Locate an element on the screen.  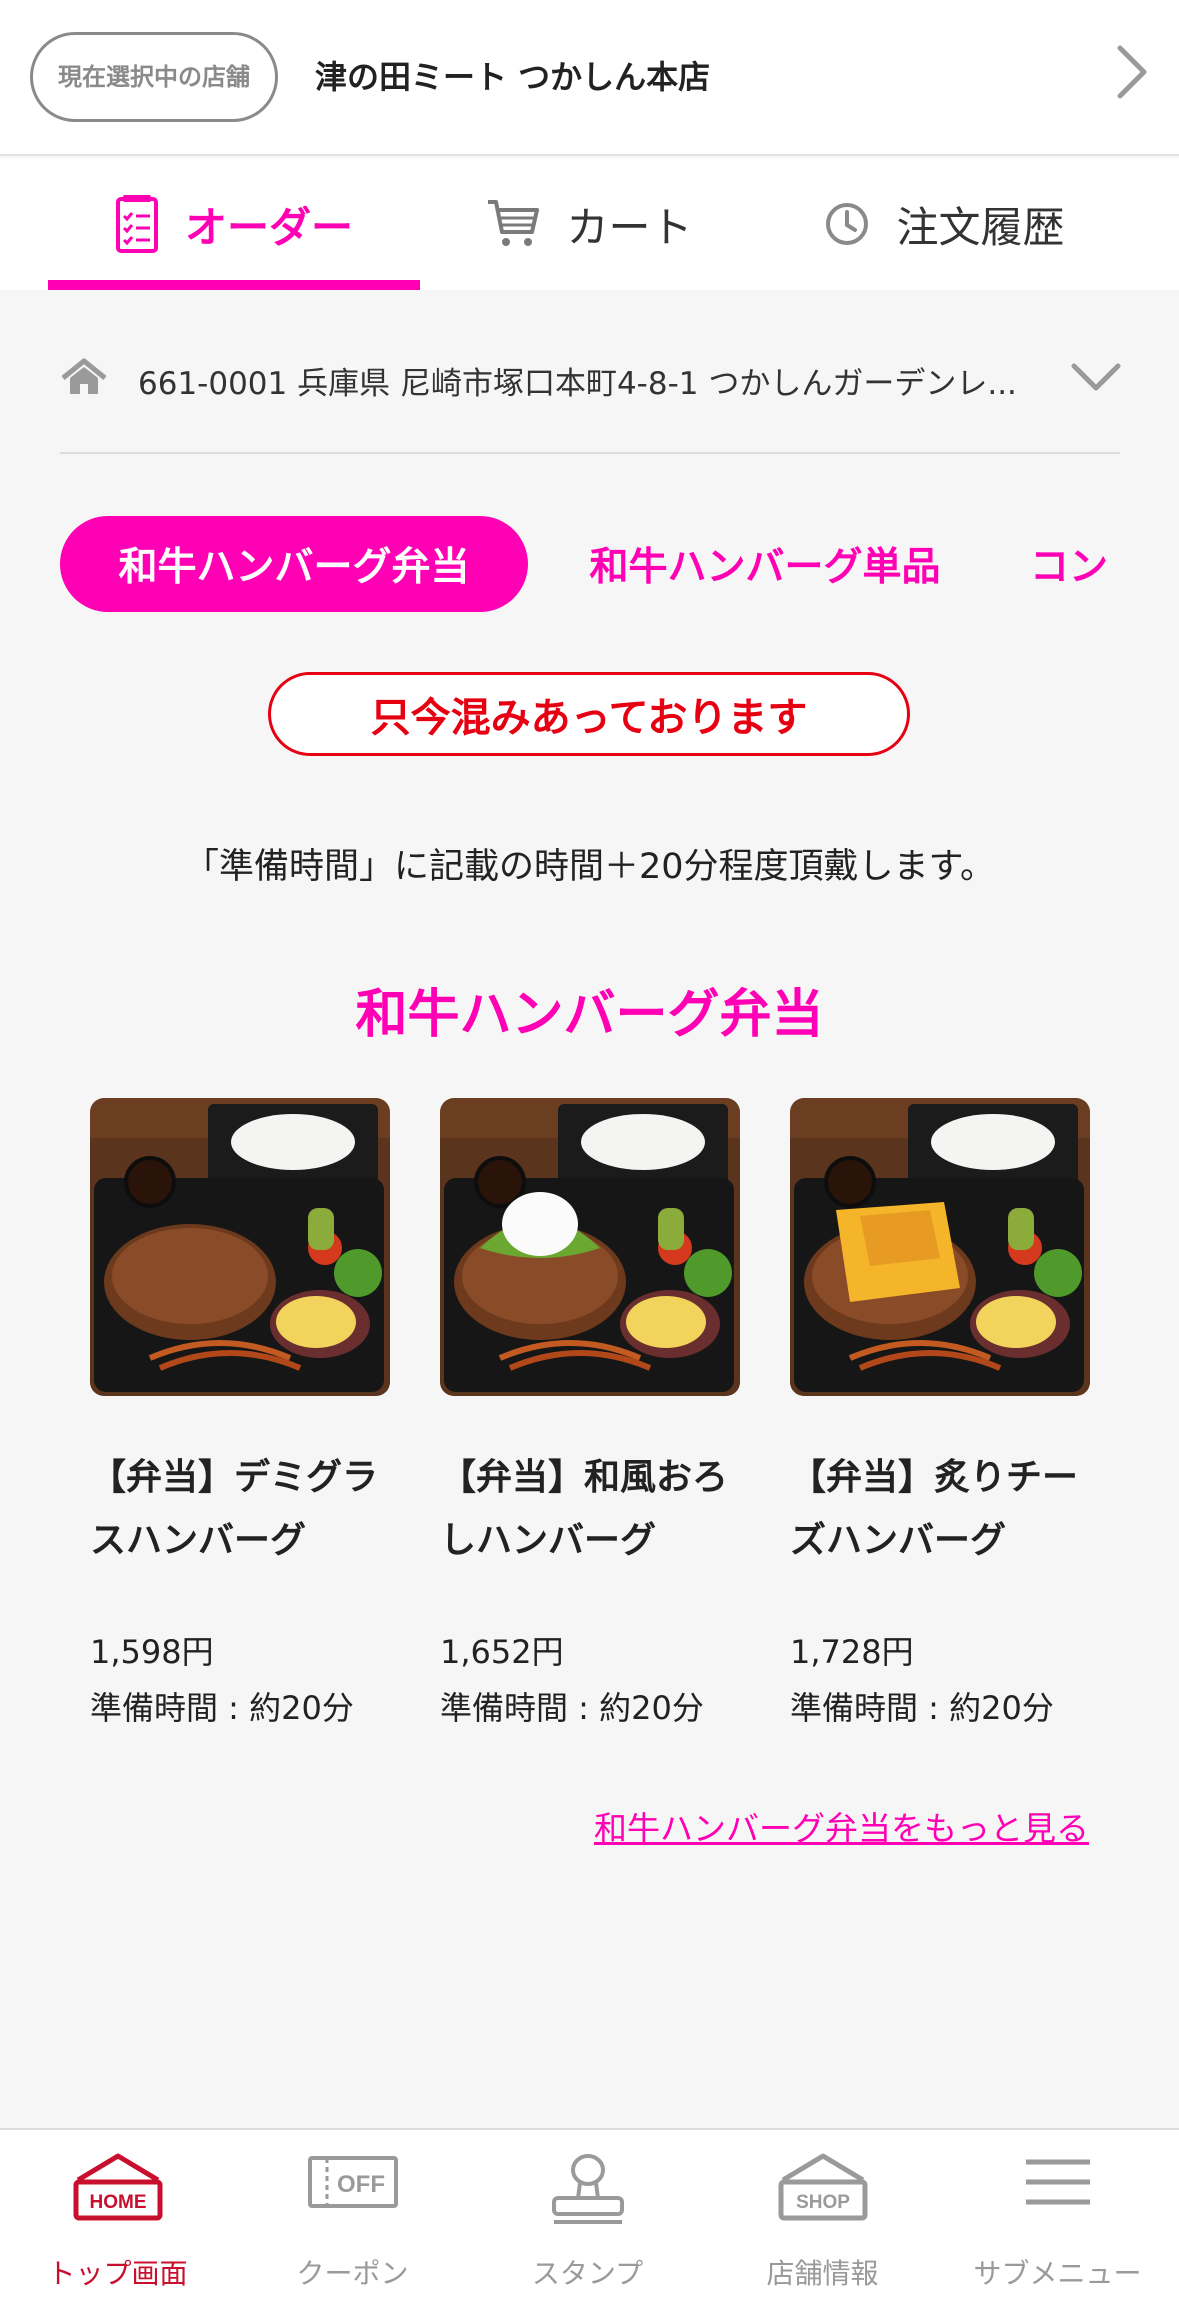
tab-cart-label: カート is located at coordinates (629, 227).